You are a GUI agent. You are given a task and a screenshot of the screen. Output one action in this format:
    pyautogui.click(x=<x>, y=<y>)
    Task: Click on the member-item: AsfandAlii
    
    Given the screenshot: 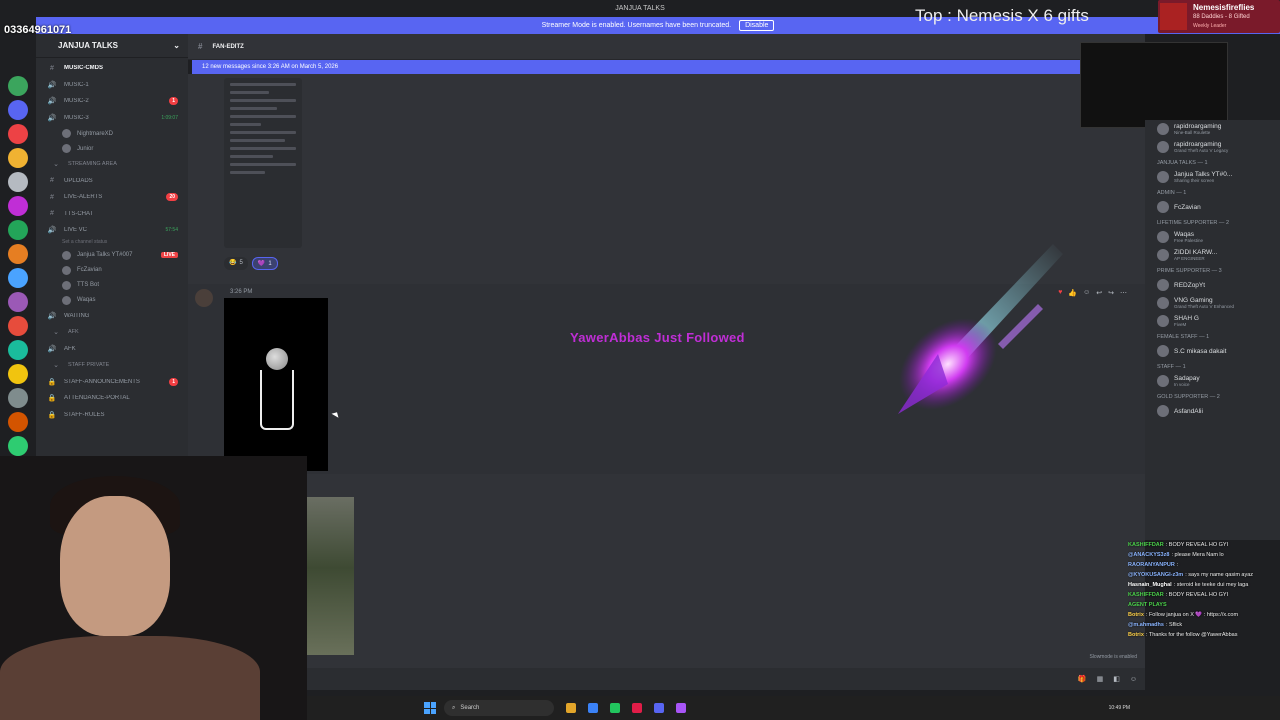 What is the action you would take?
    pyautogui.click(x=1212, y=411)
    